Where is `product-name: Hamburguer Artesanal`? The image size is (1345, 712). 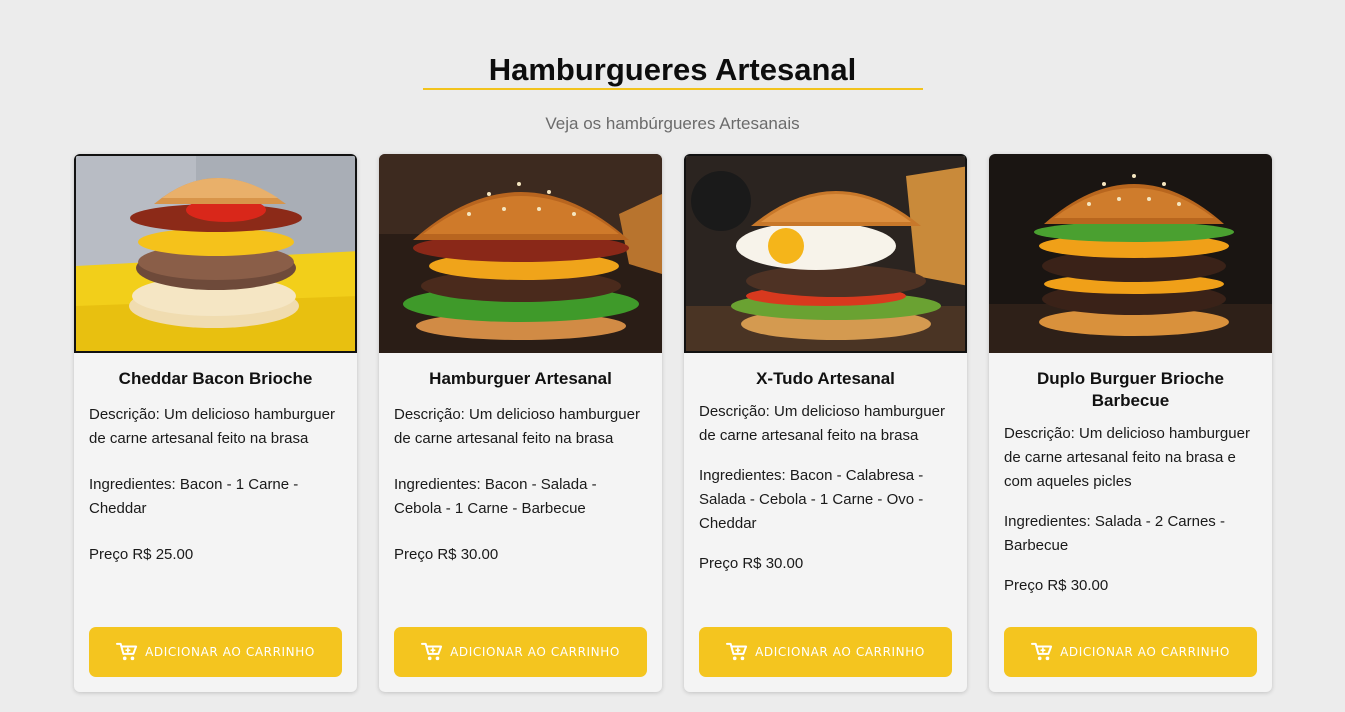 product-name: Hamburguer Artesanal is located at coordinates (520, 378).